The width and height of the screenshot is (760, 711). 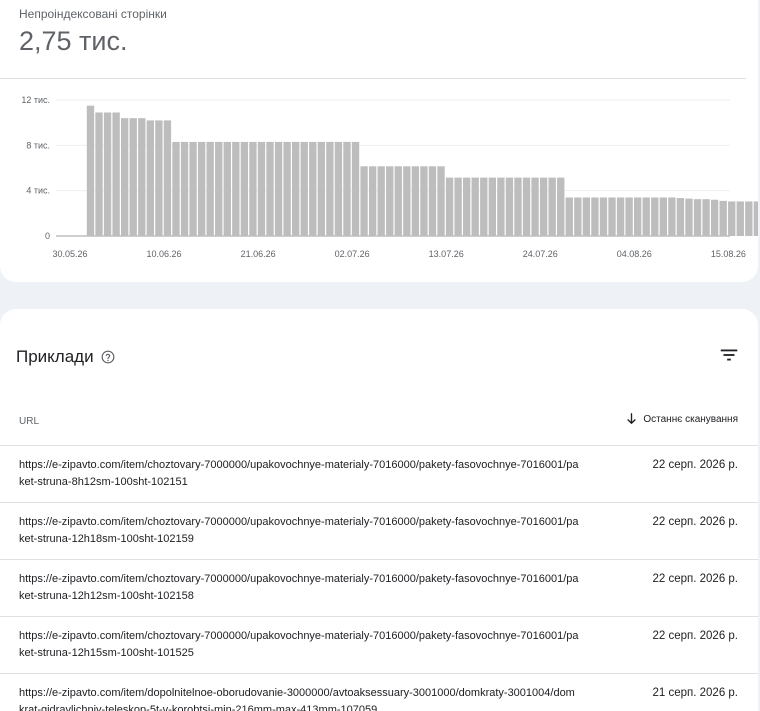 What do you see at coordinates (164, 254) in the screenshot?
I see `x-tick-label: 10.06.26` at bounding box center [164, 254].